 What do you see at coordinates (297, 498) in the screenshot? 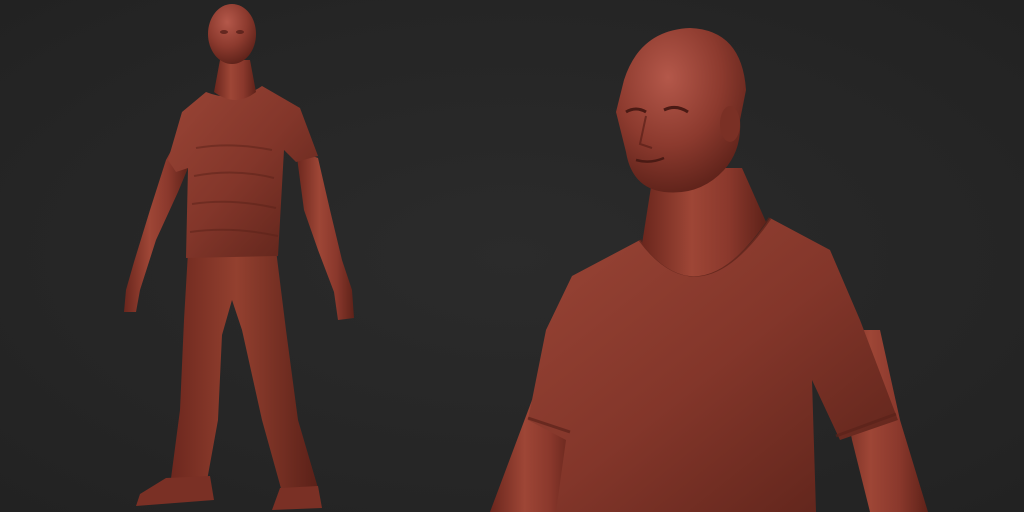
I see `right-shoe` at bounding box center [297, 498].